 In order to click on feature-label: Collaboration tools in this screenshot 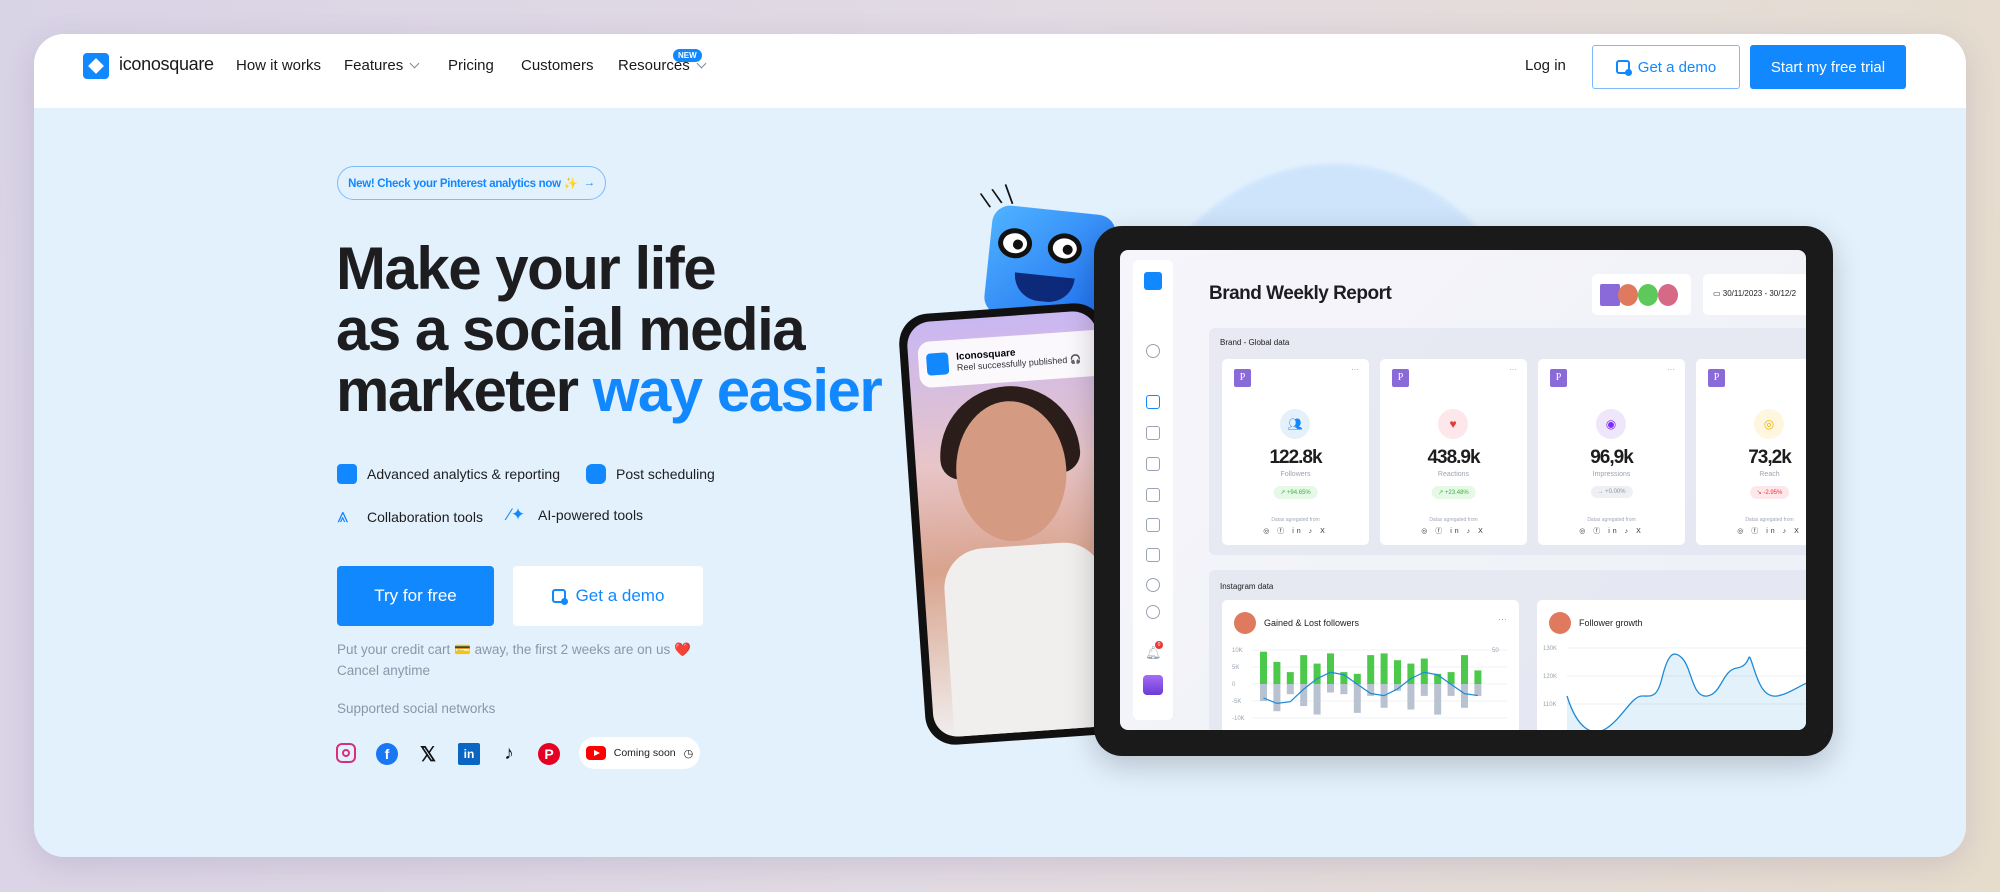, I will do `click(425, 516)`.